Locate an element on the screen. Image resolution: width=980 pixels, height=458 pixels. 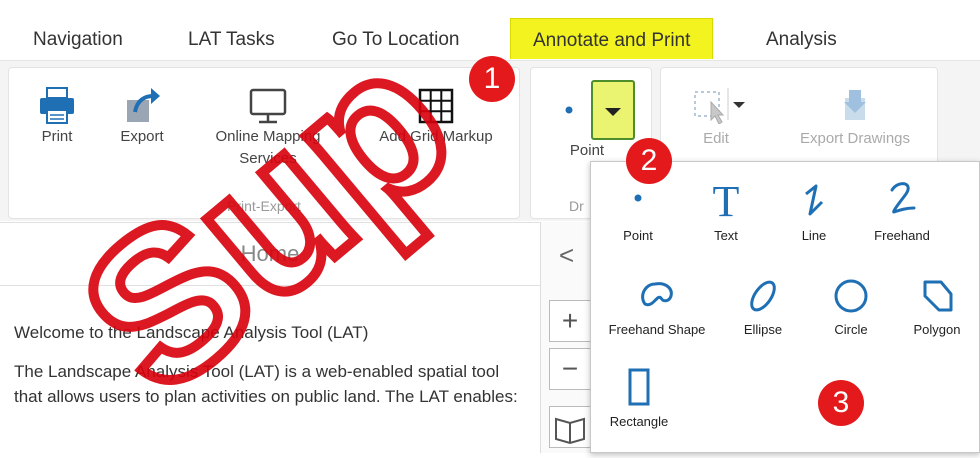
draw-tool-text: T Text is located at coordinates (726, 207).